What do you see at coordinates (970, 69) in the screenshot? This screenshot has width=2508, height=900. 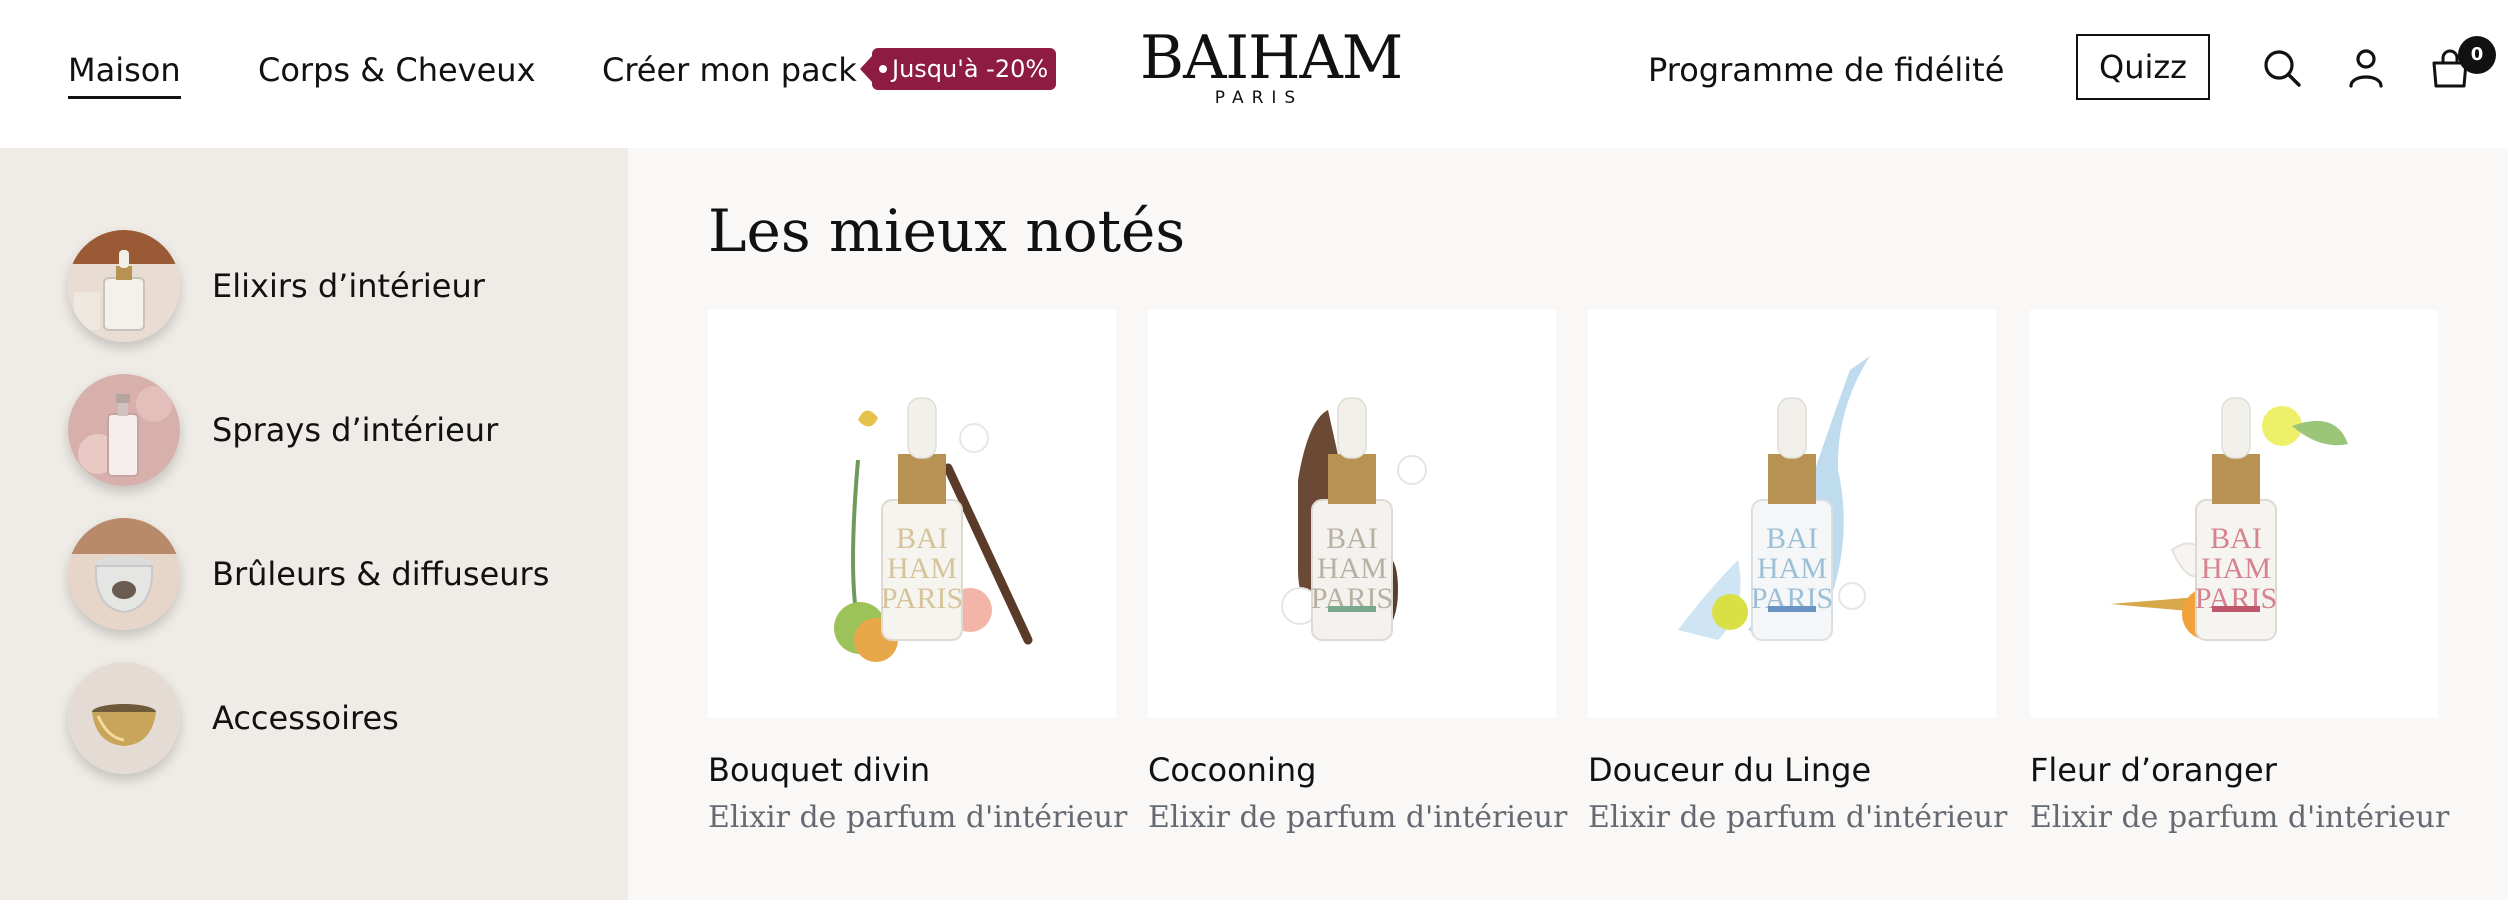 I see `promo-badge-text: Jusqu'à -20%` at bounding box center [970, 69].